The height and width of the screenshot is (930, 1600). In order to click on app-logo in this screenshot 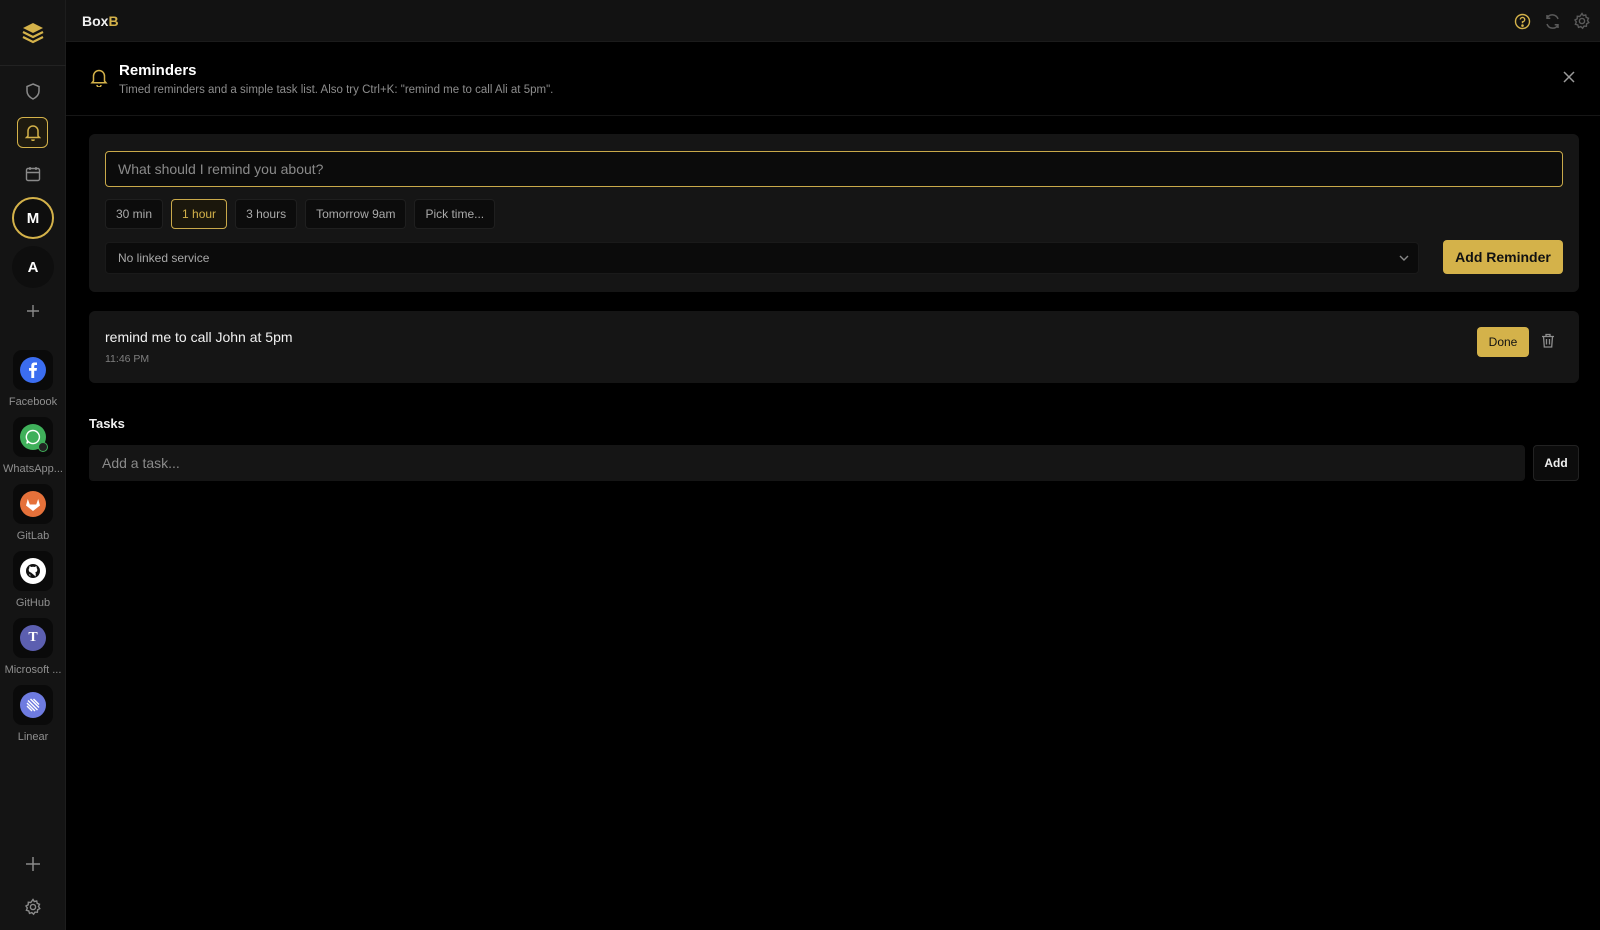, I will do `click(33, 33)`.